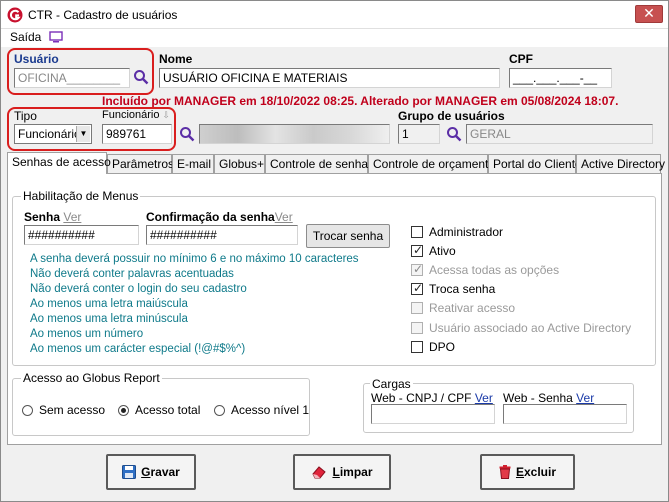 The width and height of the screenshot is (669, 502). Describe the element at coordinates (87, 334) in the screenshot. I see `hint-line: Ao menos um número` at that location.